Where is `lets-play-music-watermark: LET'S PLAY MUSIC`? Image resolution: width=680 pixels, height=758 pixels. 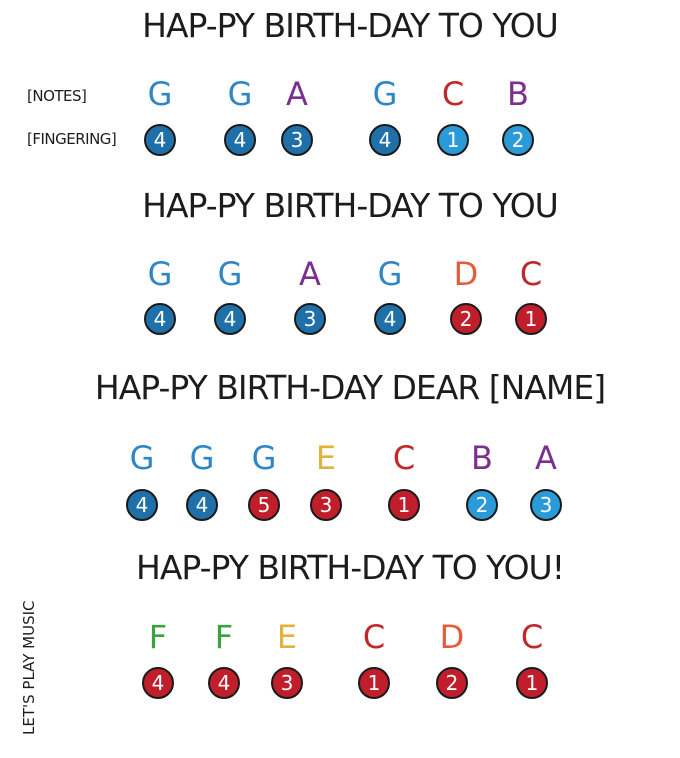 lets-play-music-watermark: LET'S PLAY MUSIC is located at coordinates (29, 667).